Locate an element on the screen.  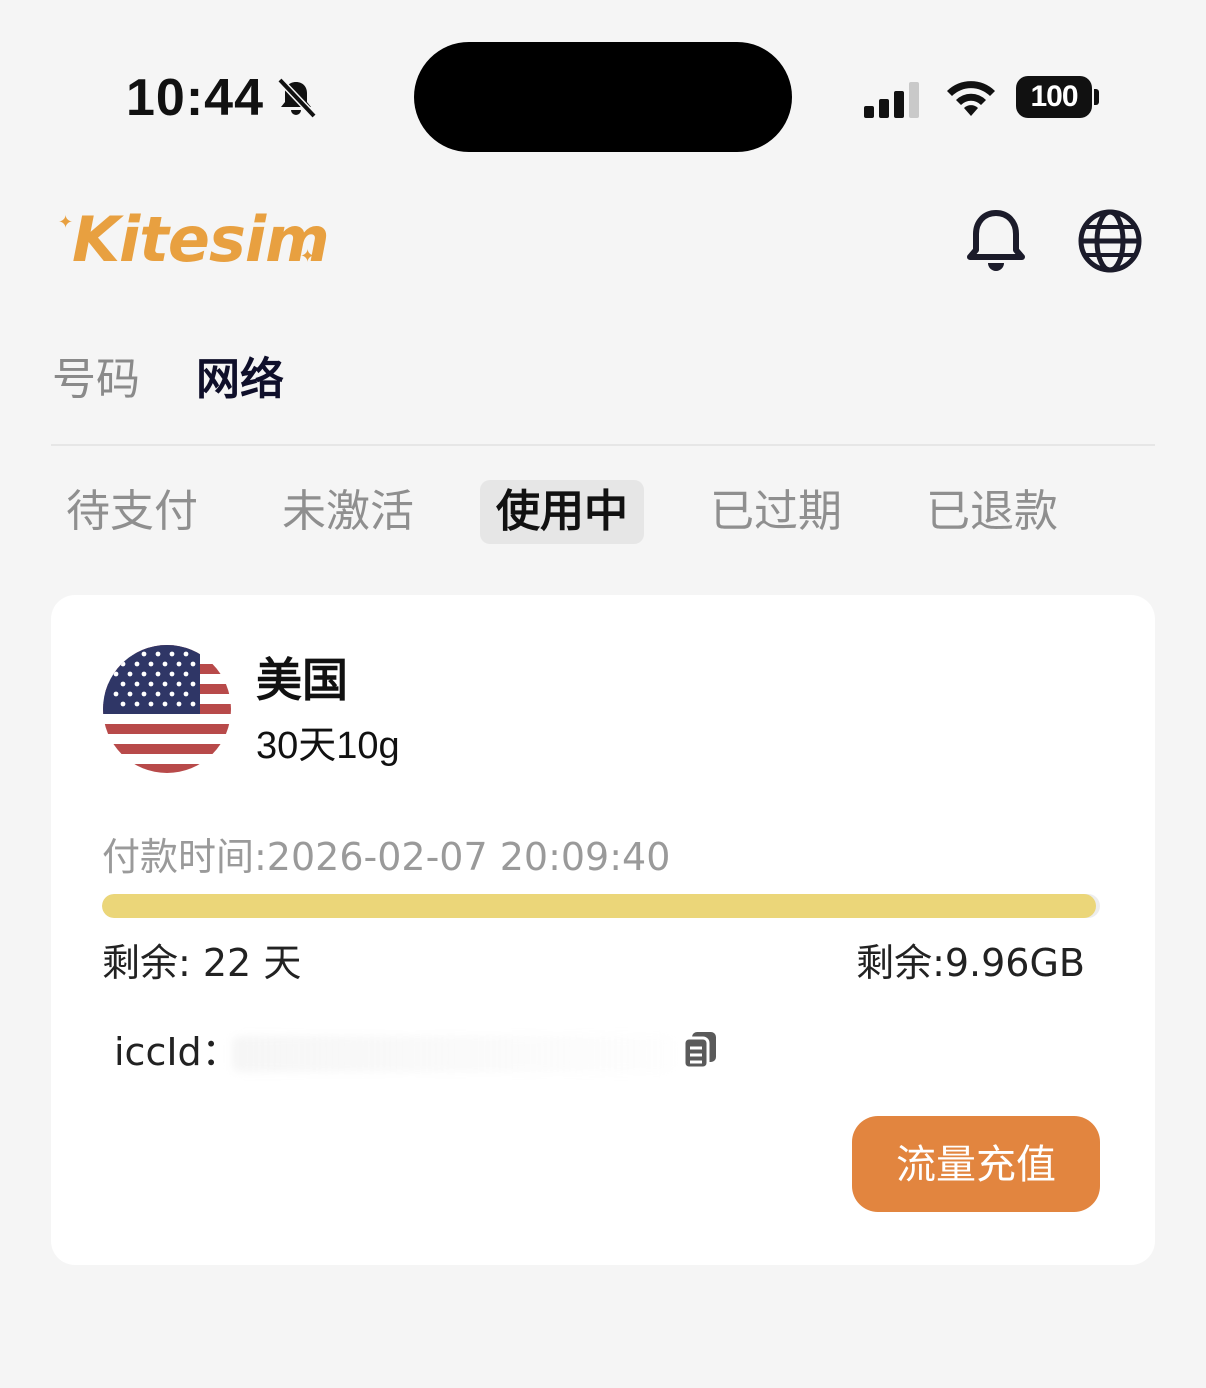
us-flag-icon is located at coordinates (167, 709).